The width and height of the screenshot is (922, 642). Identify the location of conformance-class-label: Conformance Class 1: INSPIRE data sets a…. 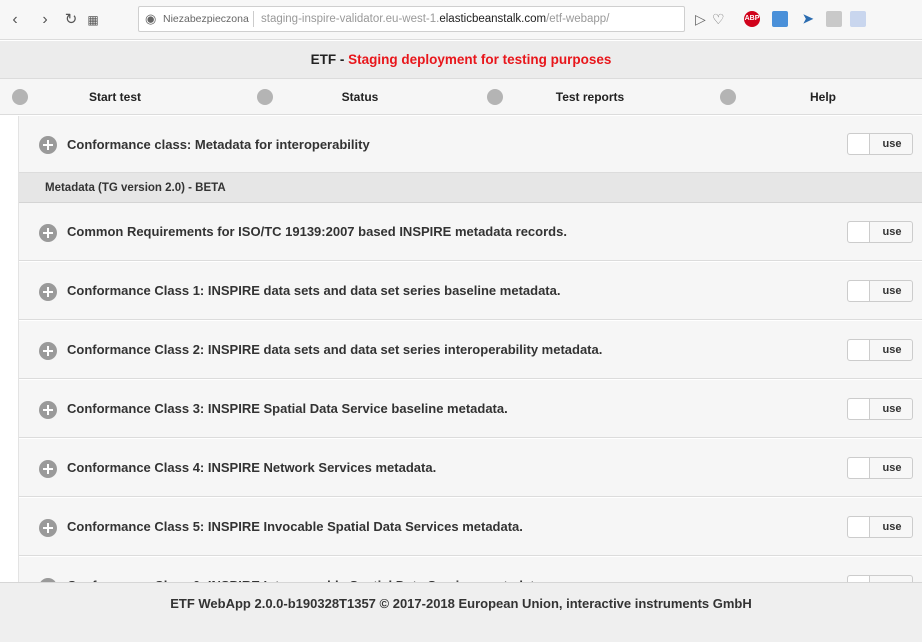
(314, 290).